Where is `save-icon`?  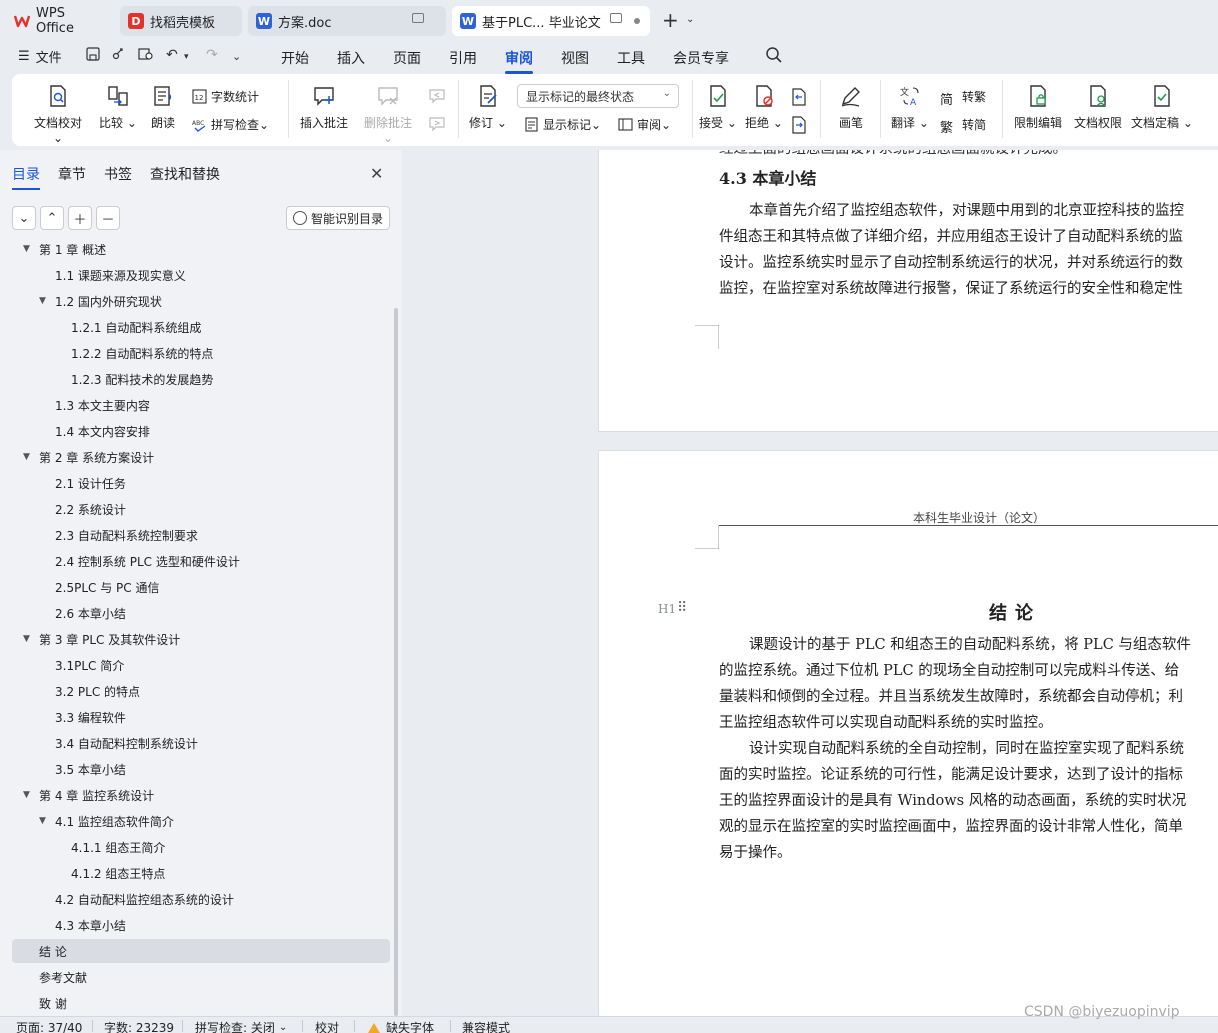
save-icon is located at coordinates (93, 56).